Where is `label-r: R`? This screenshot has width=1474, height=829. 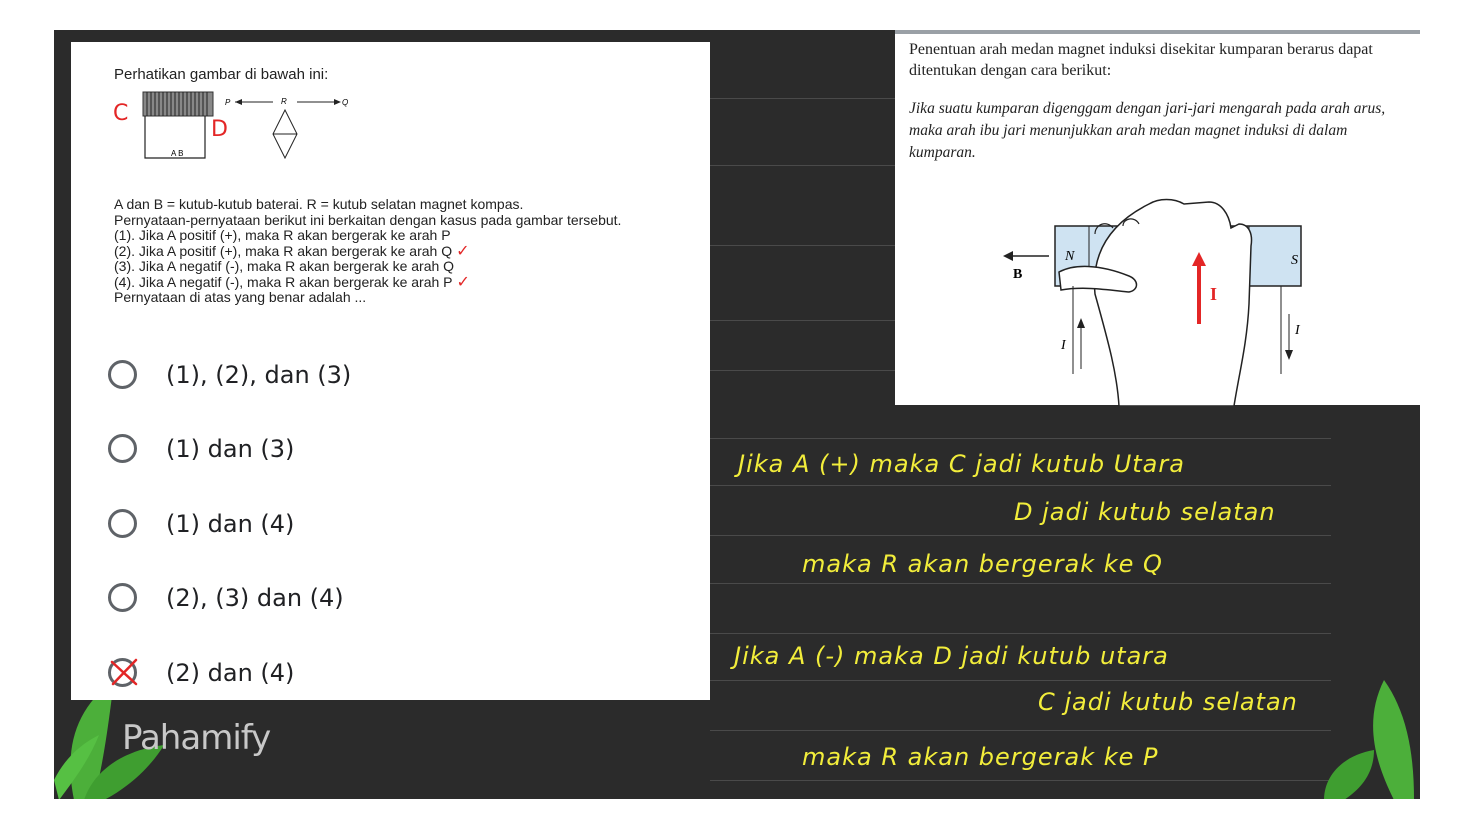 label-r: R is located at coordinates (284, 101).